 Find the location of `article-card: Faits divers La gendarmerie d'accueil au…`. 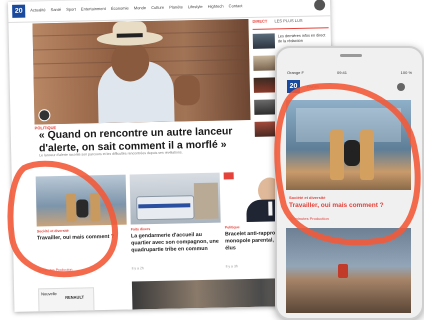

article-card: Faits divers La gendarmerie d'accueil au… is located at coordinates (175, 228).